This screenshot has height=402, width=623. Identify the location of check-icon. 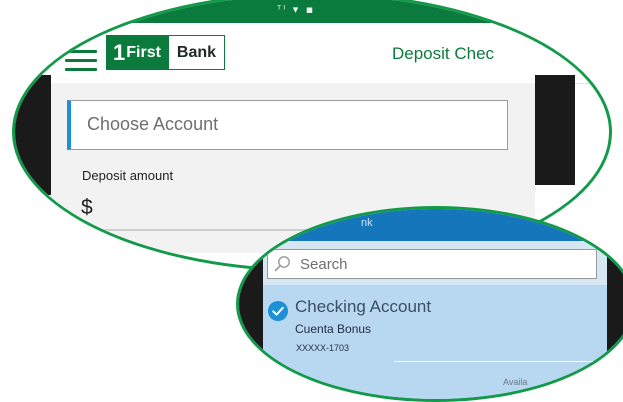
(278, 311).